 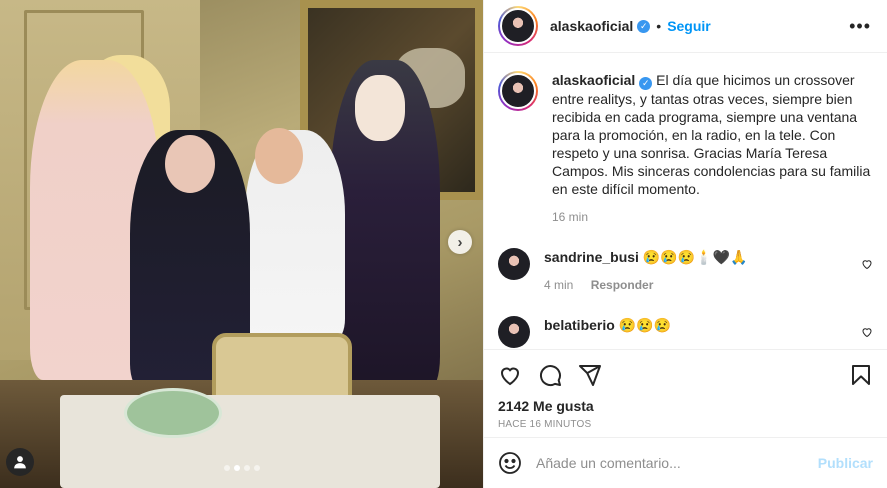 I want to click on carousel-dot-active, so click(x=236, y=468).